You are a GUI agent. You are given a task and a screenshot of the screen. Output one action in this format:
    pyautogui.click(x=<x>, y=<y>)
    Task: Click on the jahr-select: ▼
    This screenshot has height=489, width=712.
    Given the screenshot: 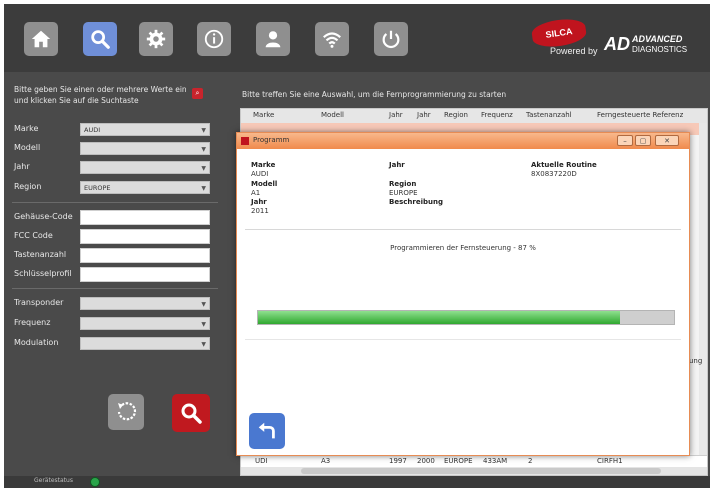 What is the action you would take?
    pyautogui.click(x=145, y=167)
    